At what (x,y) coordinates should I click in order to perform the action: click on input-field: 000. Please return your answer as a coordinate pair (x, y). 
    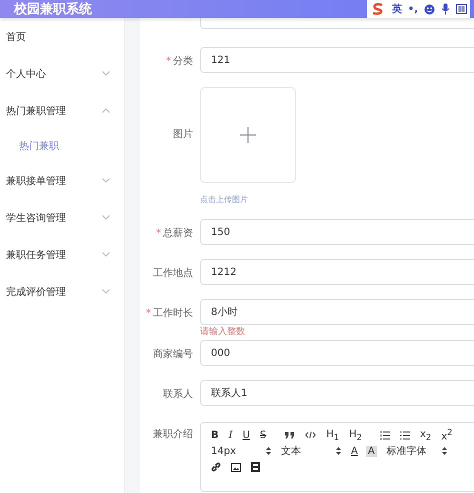
    Looking at the image, I should click on (337, 353).